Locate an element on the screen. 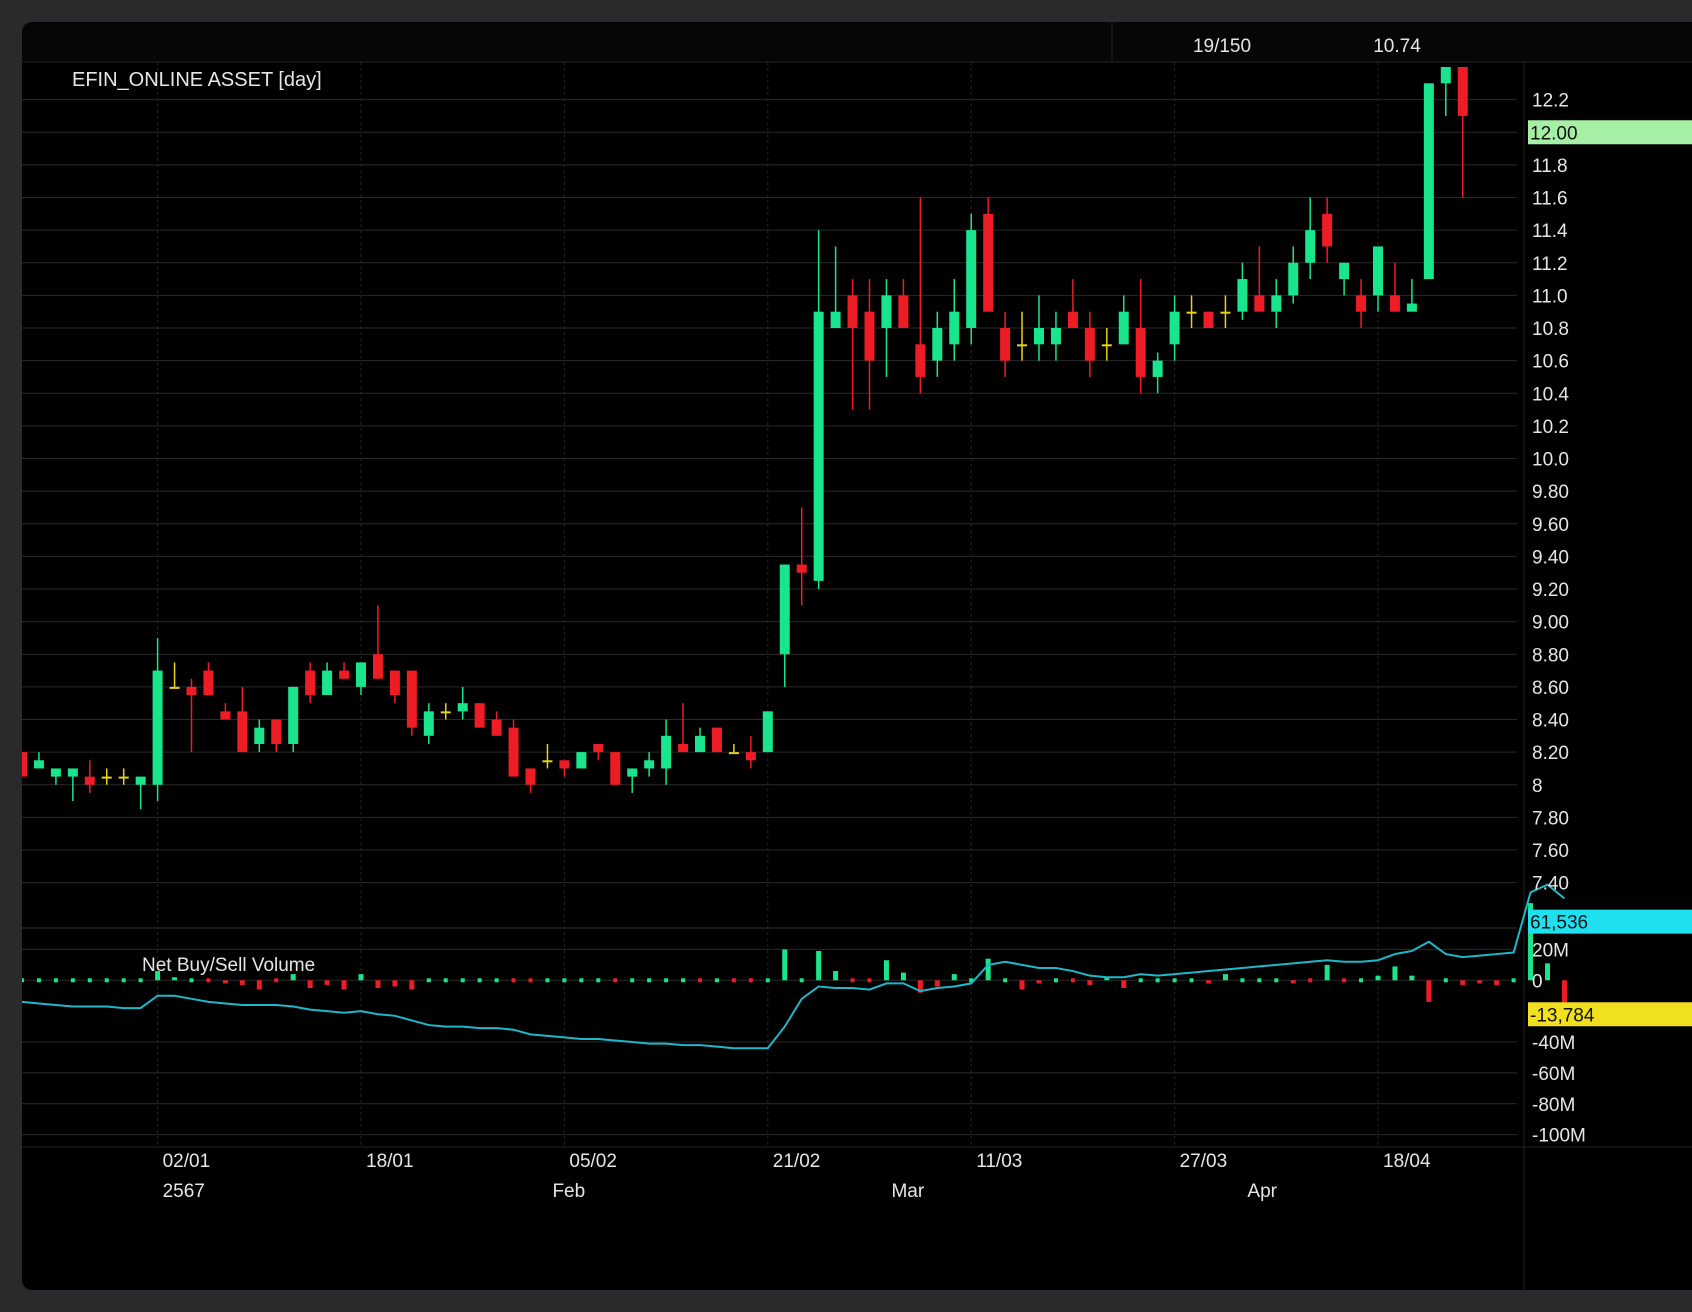  date-tick-label: 21/02 is located at coordinates (797, 1161).